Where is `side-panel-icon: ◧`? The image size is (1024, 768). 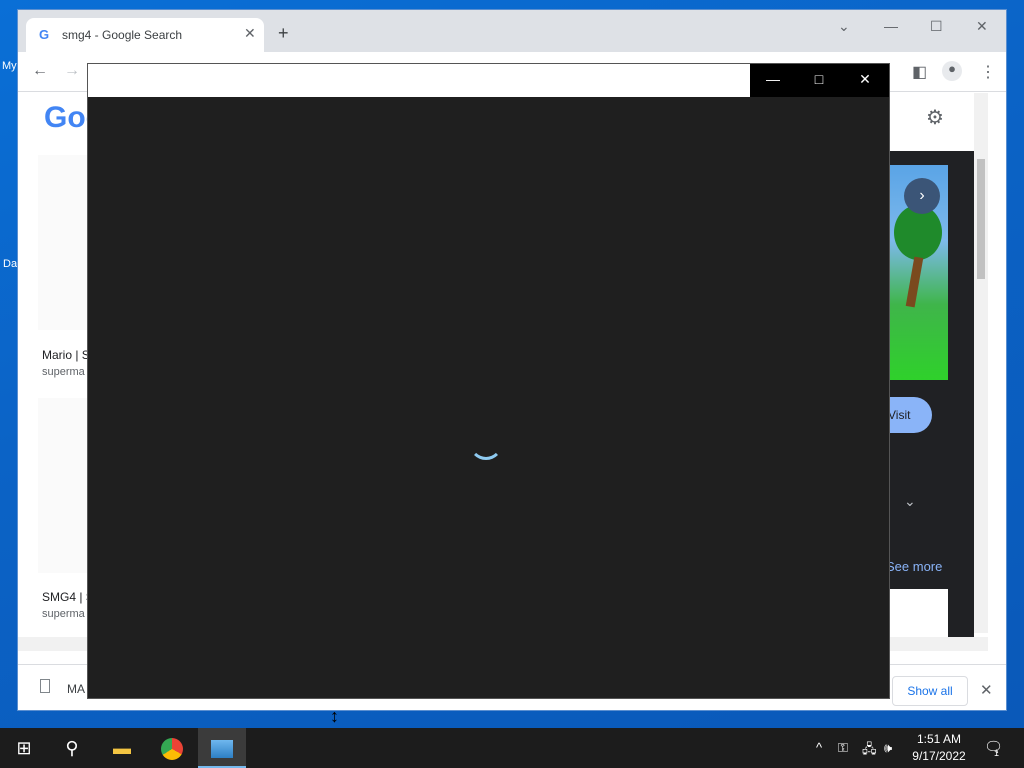 side-panel-icon: ◧ is located at coordinates (919, 72).